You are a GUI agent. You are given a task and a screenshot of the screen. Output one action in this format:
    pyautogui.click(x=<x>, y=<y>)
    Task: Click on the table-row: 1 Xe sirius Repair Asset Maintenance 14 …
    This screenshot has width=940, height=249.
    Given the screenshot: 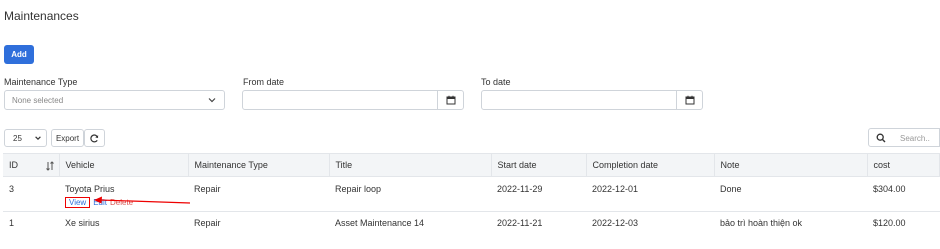 What is the action you would take?
    pyautogui.click(x=471, y=224)
    